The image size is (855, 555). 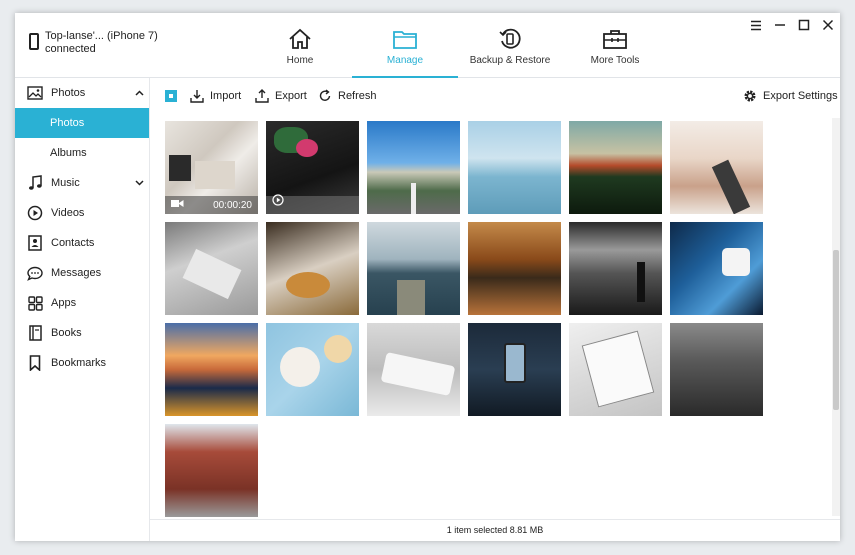 What do you see at coordinates (68, 213) in the screenshot?
I see `sidebar-item-label: Videos` at bounding box center [68, 213].